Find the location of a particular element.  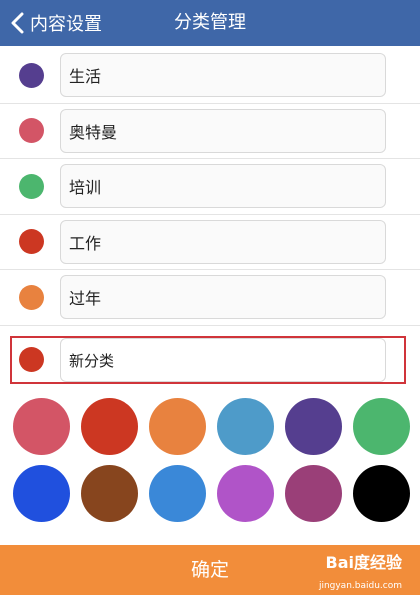

new-category-input is located at coordinates (223, 360).